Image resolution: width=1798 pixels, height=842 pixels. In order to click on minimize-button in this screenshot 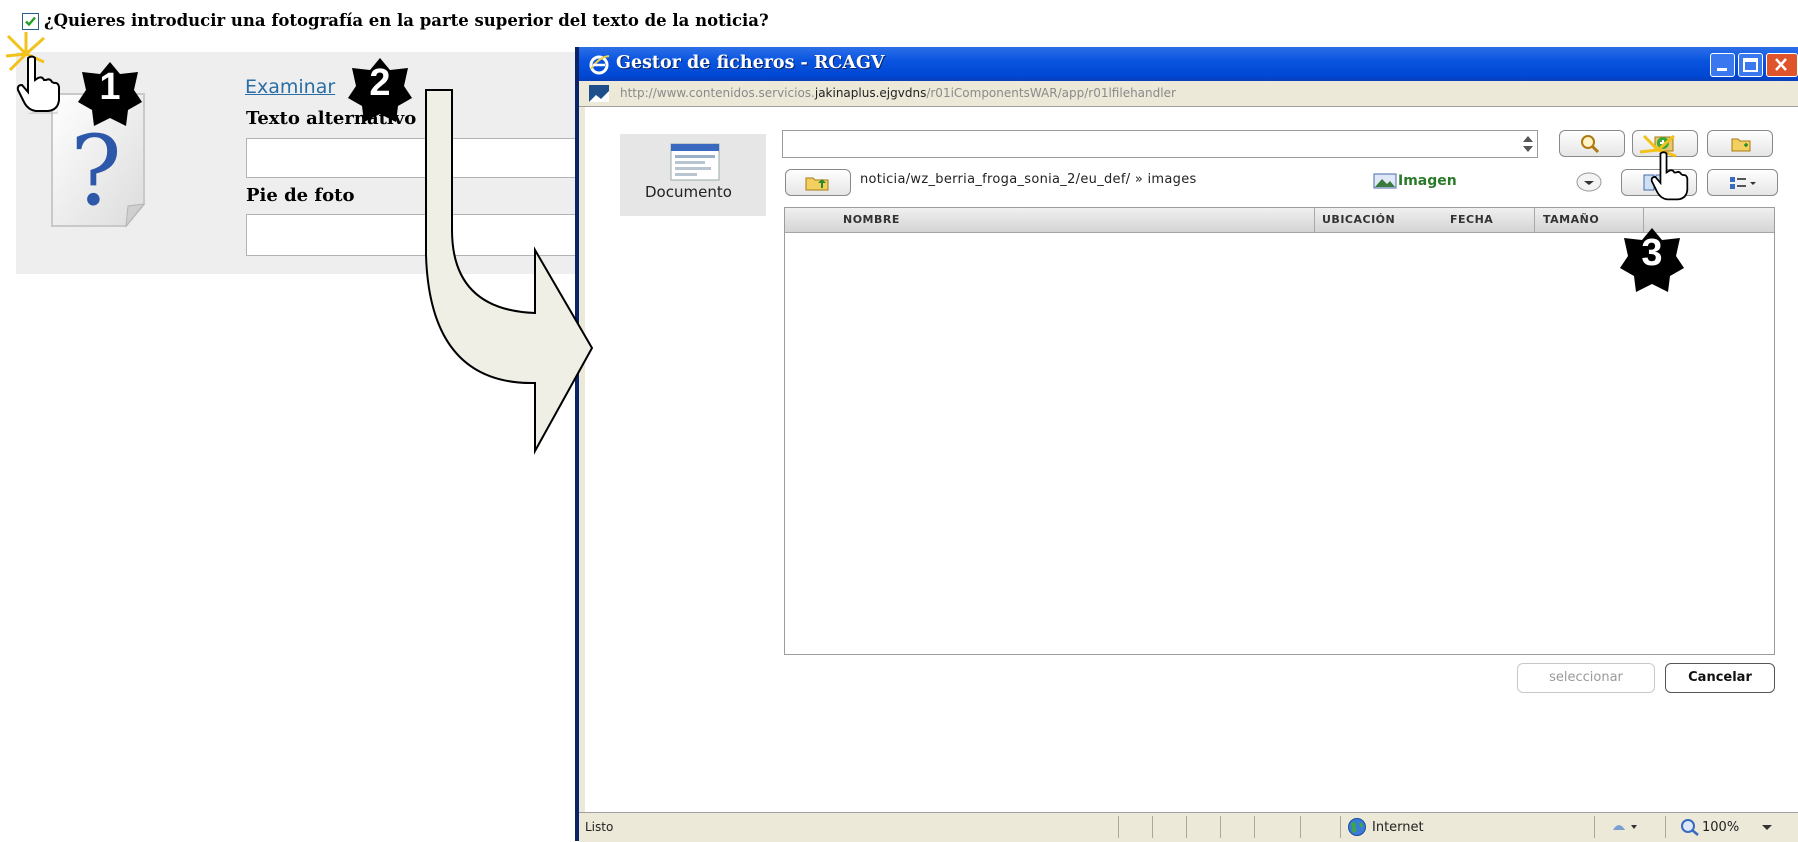, I will do `click(1722, 65)`.